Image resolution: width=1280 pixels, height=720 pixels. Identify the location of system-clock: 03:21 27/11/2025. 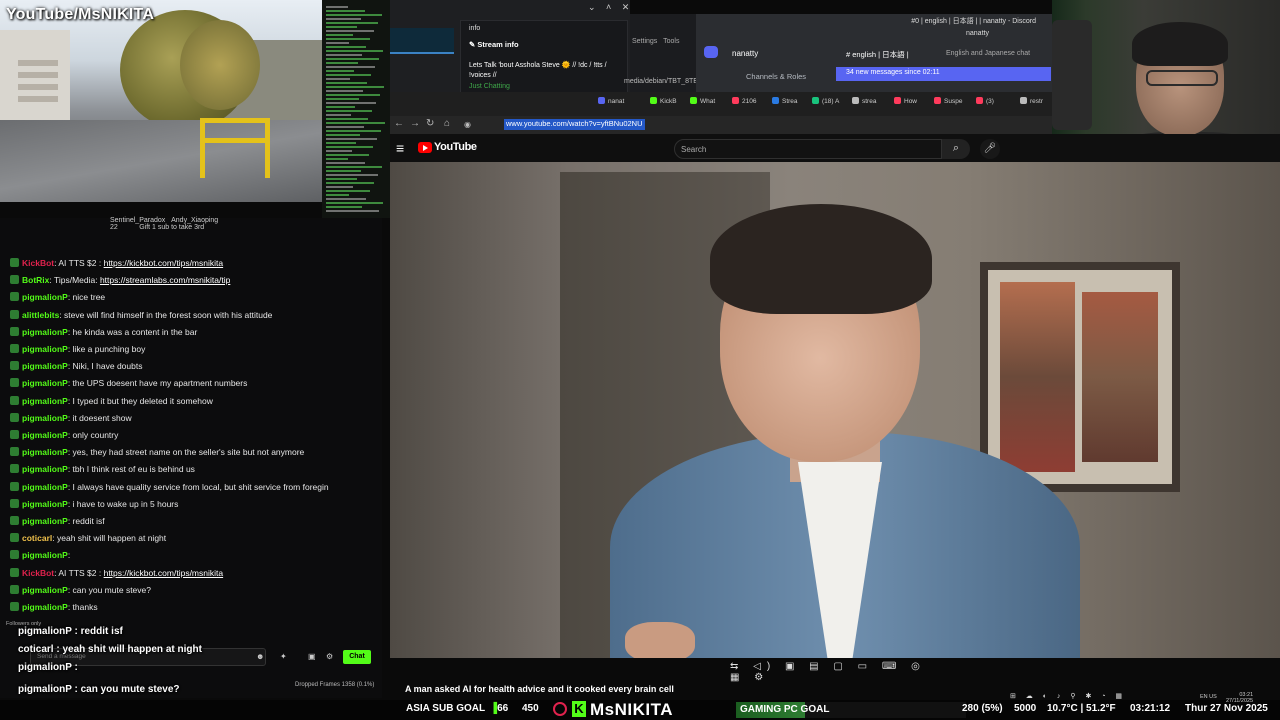
(1239, 698).